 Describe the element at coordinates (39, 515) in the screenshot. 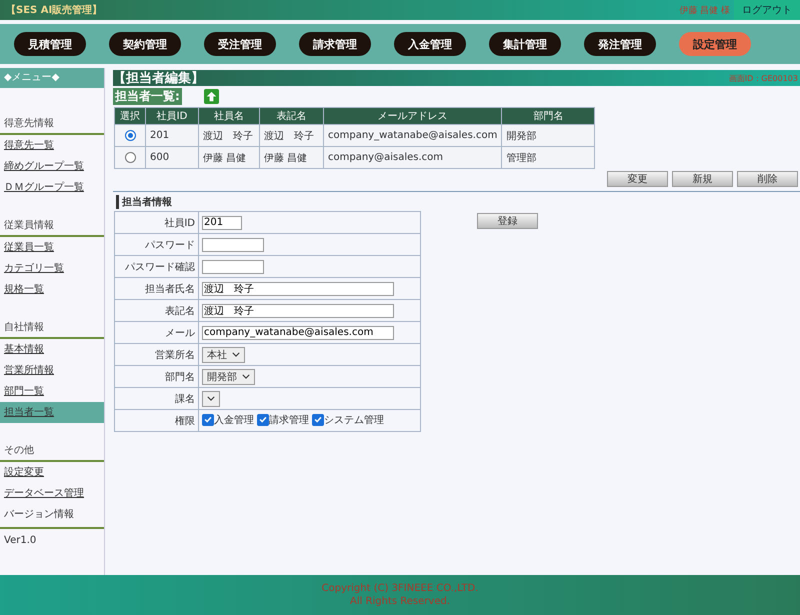

I see `sidebar-item: バージョン情報` at that location.